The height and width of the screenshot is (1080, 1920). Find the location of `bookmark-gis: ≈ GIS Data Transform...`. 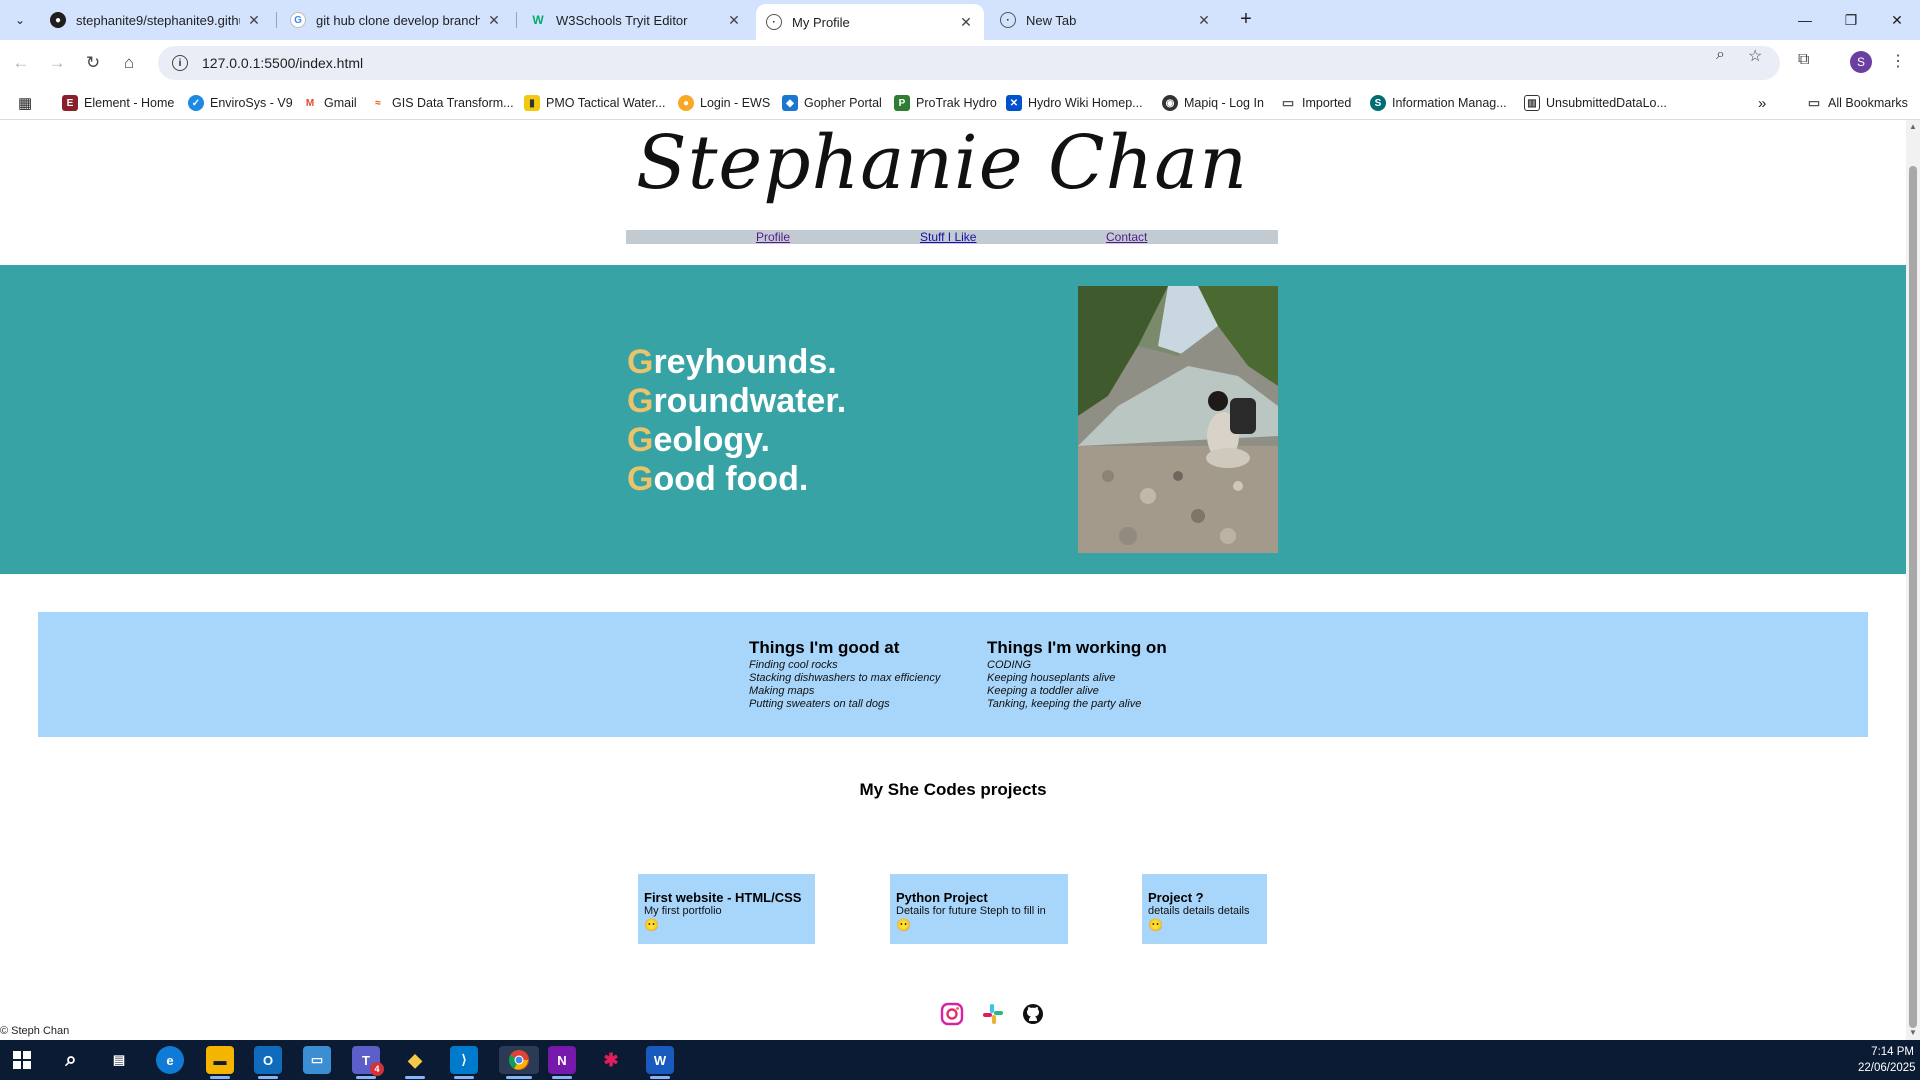

bookmark-gis: ≈ GIS Data Transform... is located at coordinates (442, 103).